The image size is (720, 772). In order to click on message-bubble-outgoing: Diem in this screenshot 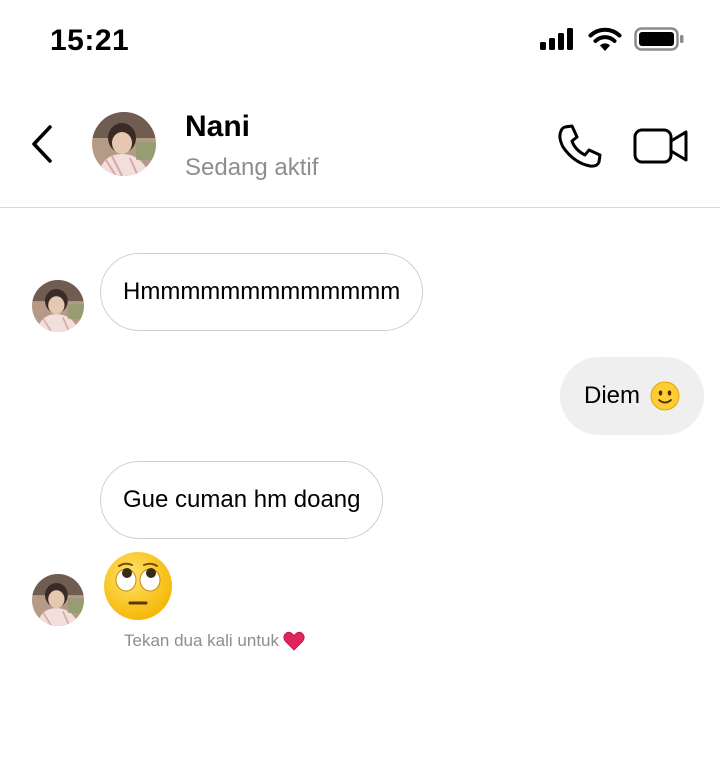, I will do `click(631, 396)`.